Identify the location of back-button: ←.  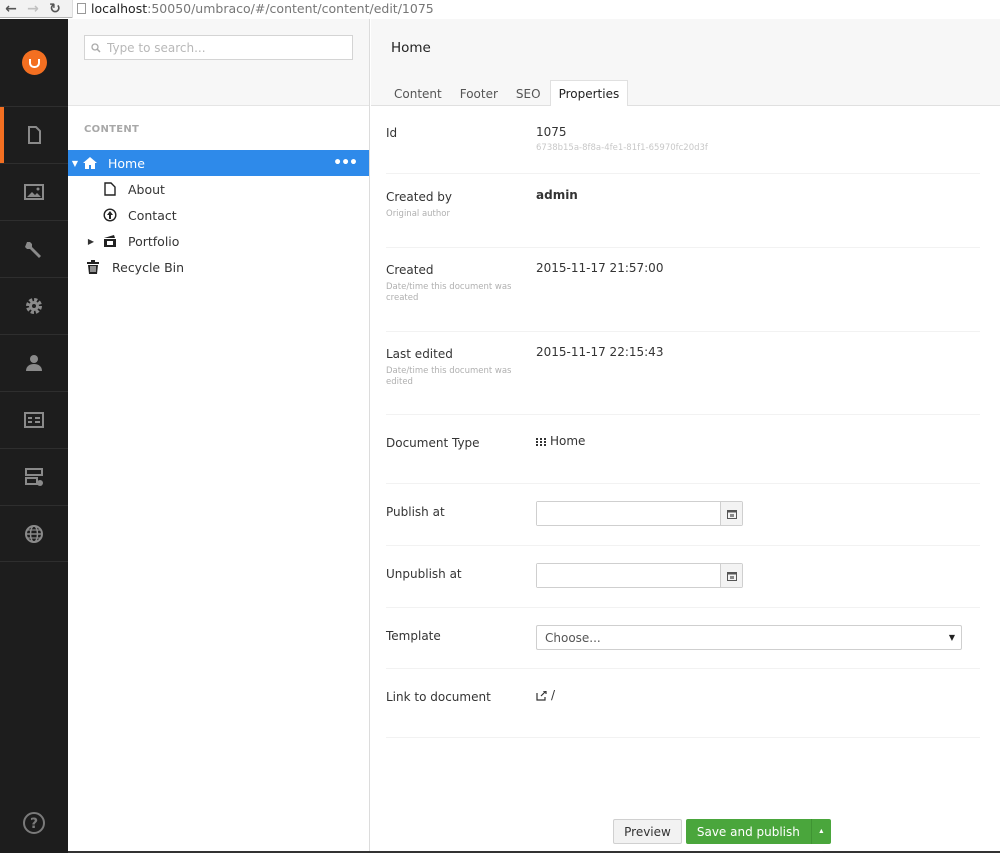
(11, 9).